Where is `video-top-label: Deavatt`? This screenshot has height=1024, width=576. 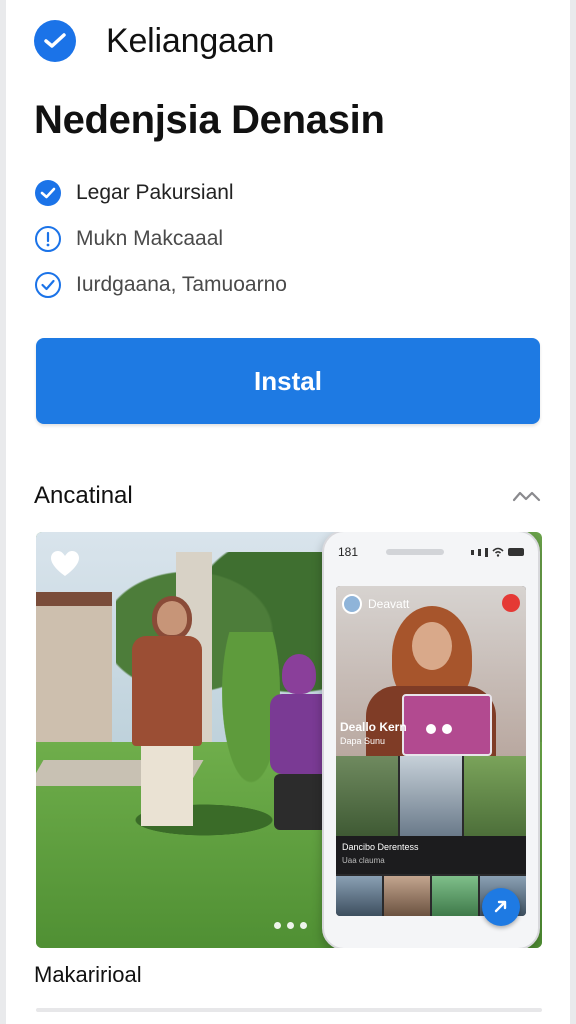 video-top-label: Deavatt is located at coordinates (389, 604).